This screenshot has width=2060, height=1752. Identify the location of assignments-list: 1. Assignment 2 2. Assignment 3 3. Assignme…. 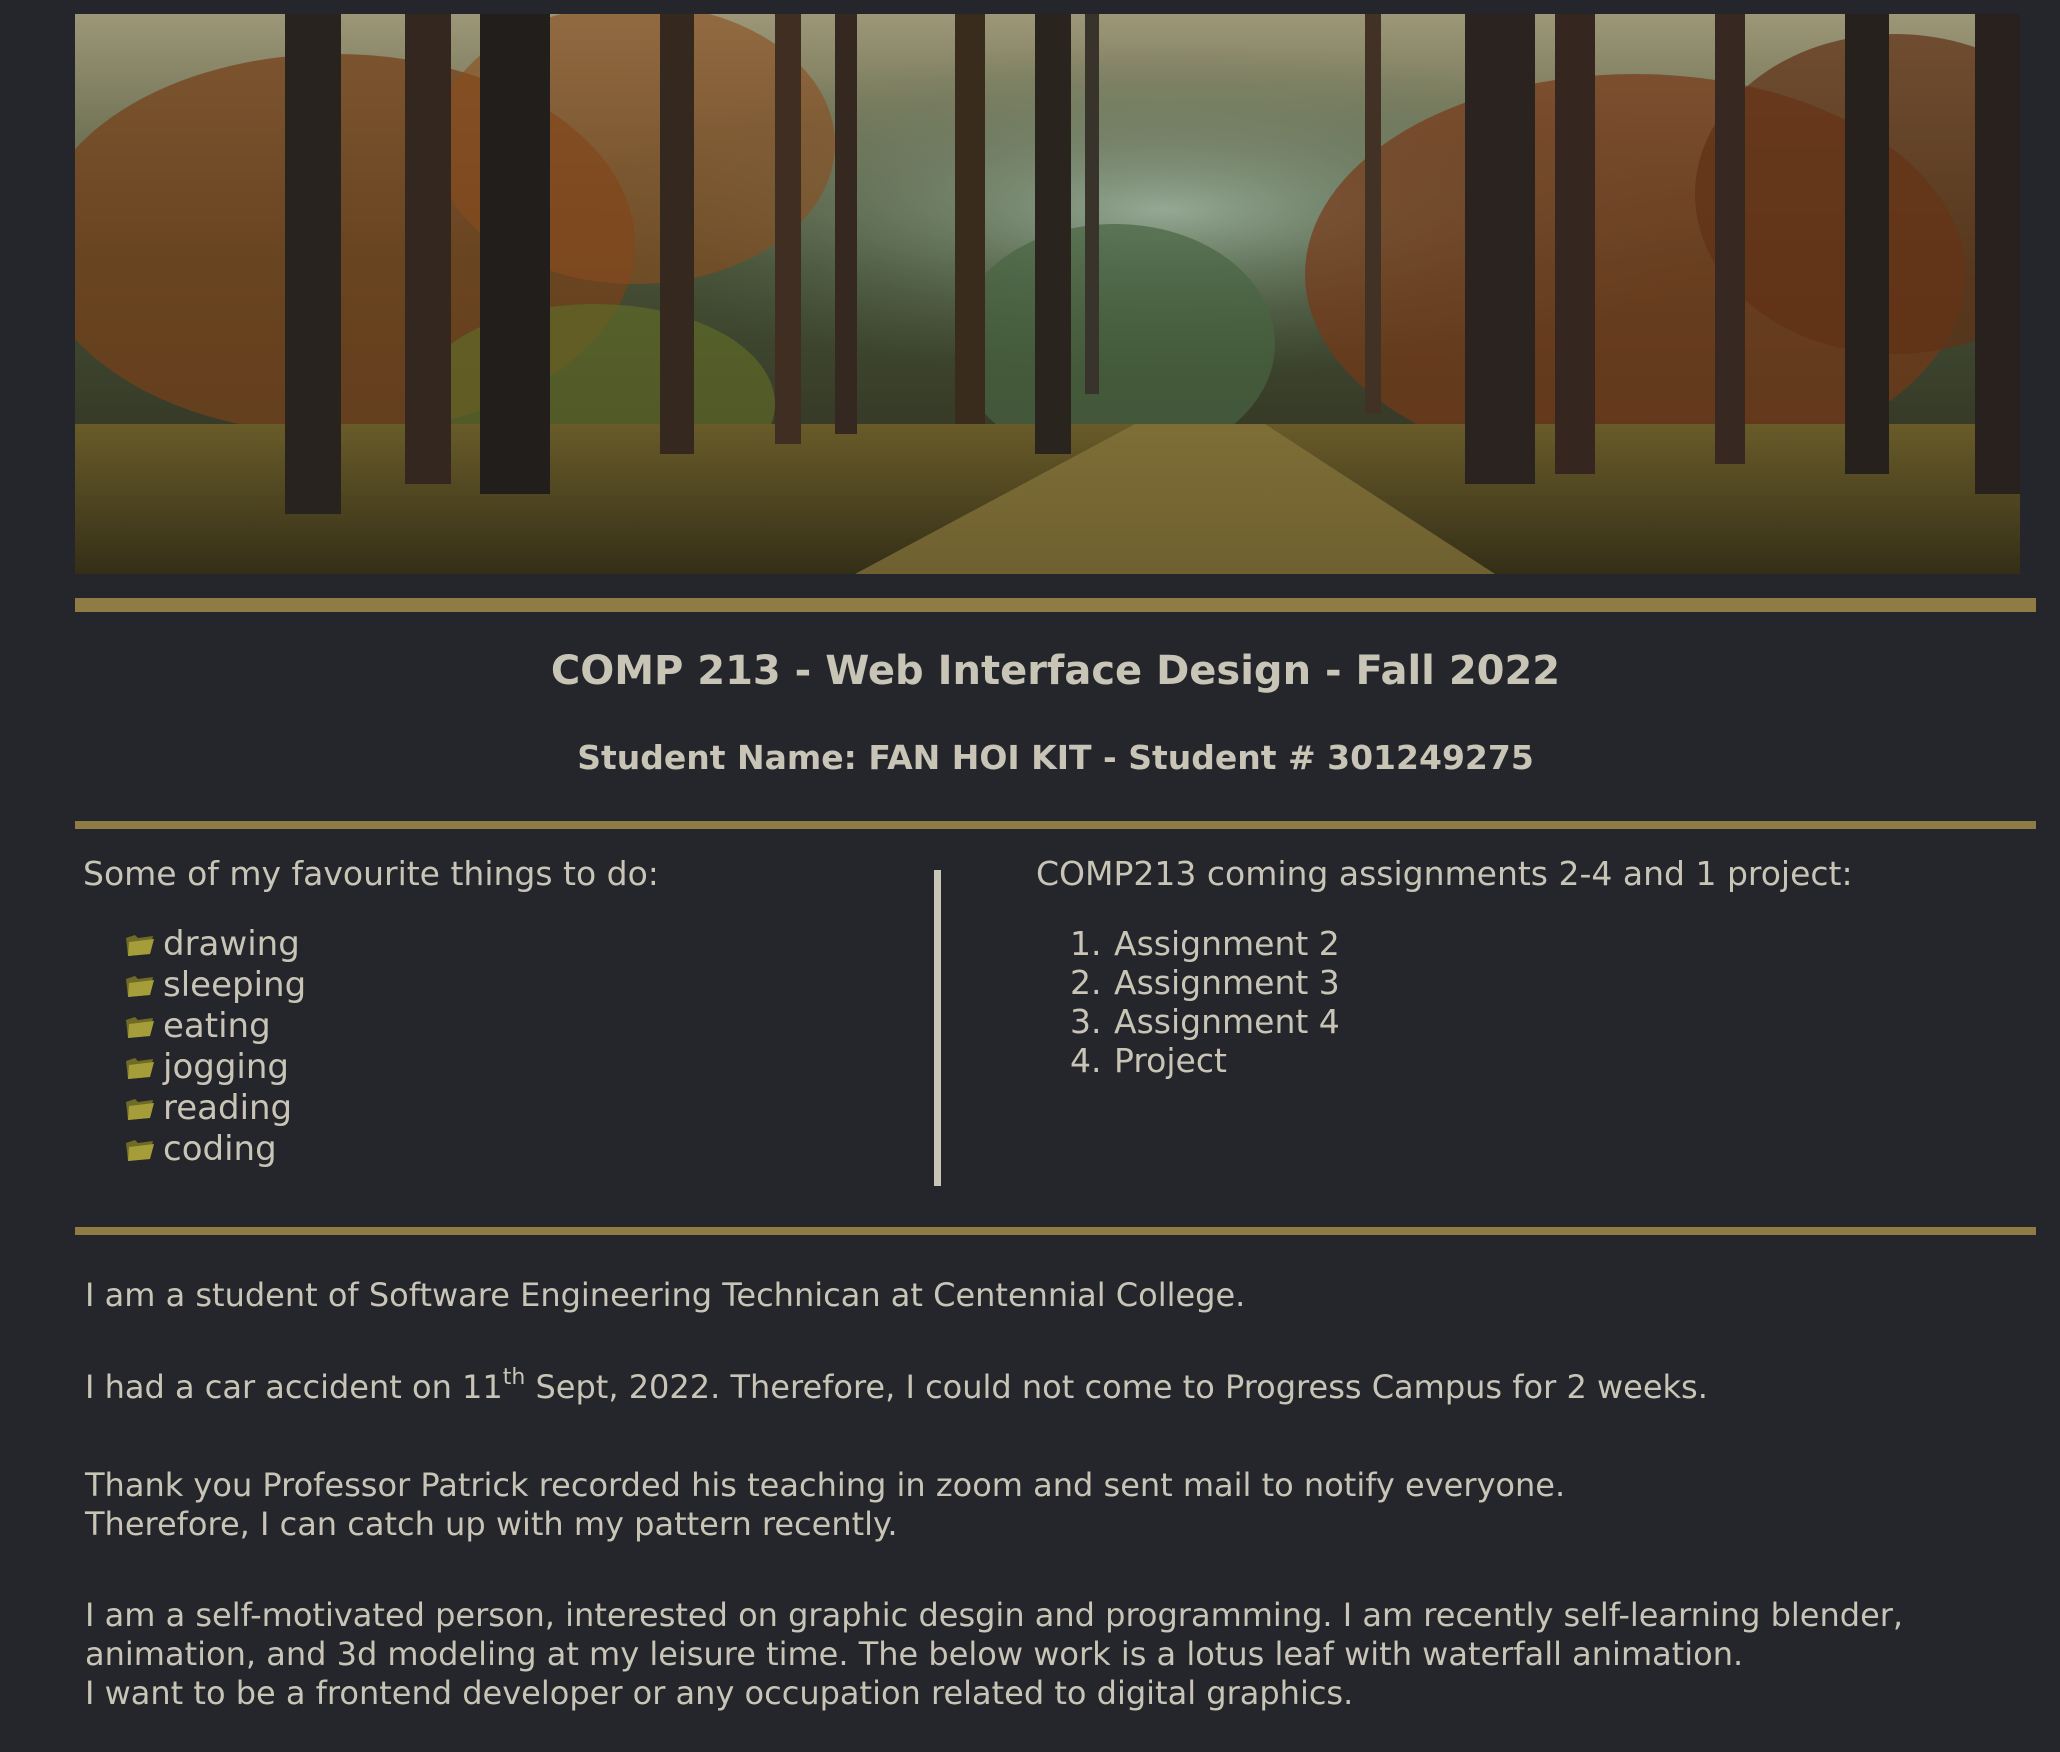
(1526, 1002).